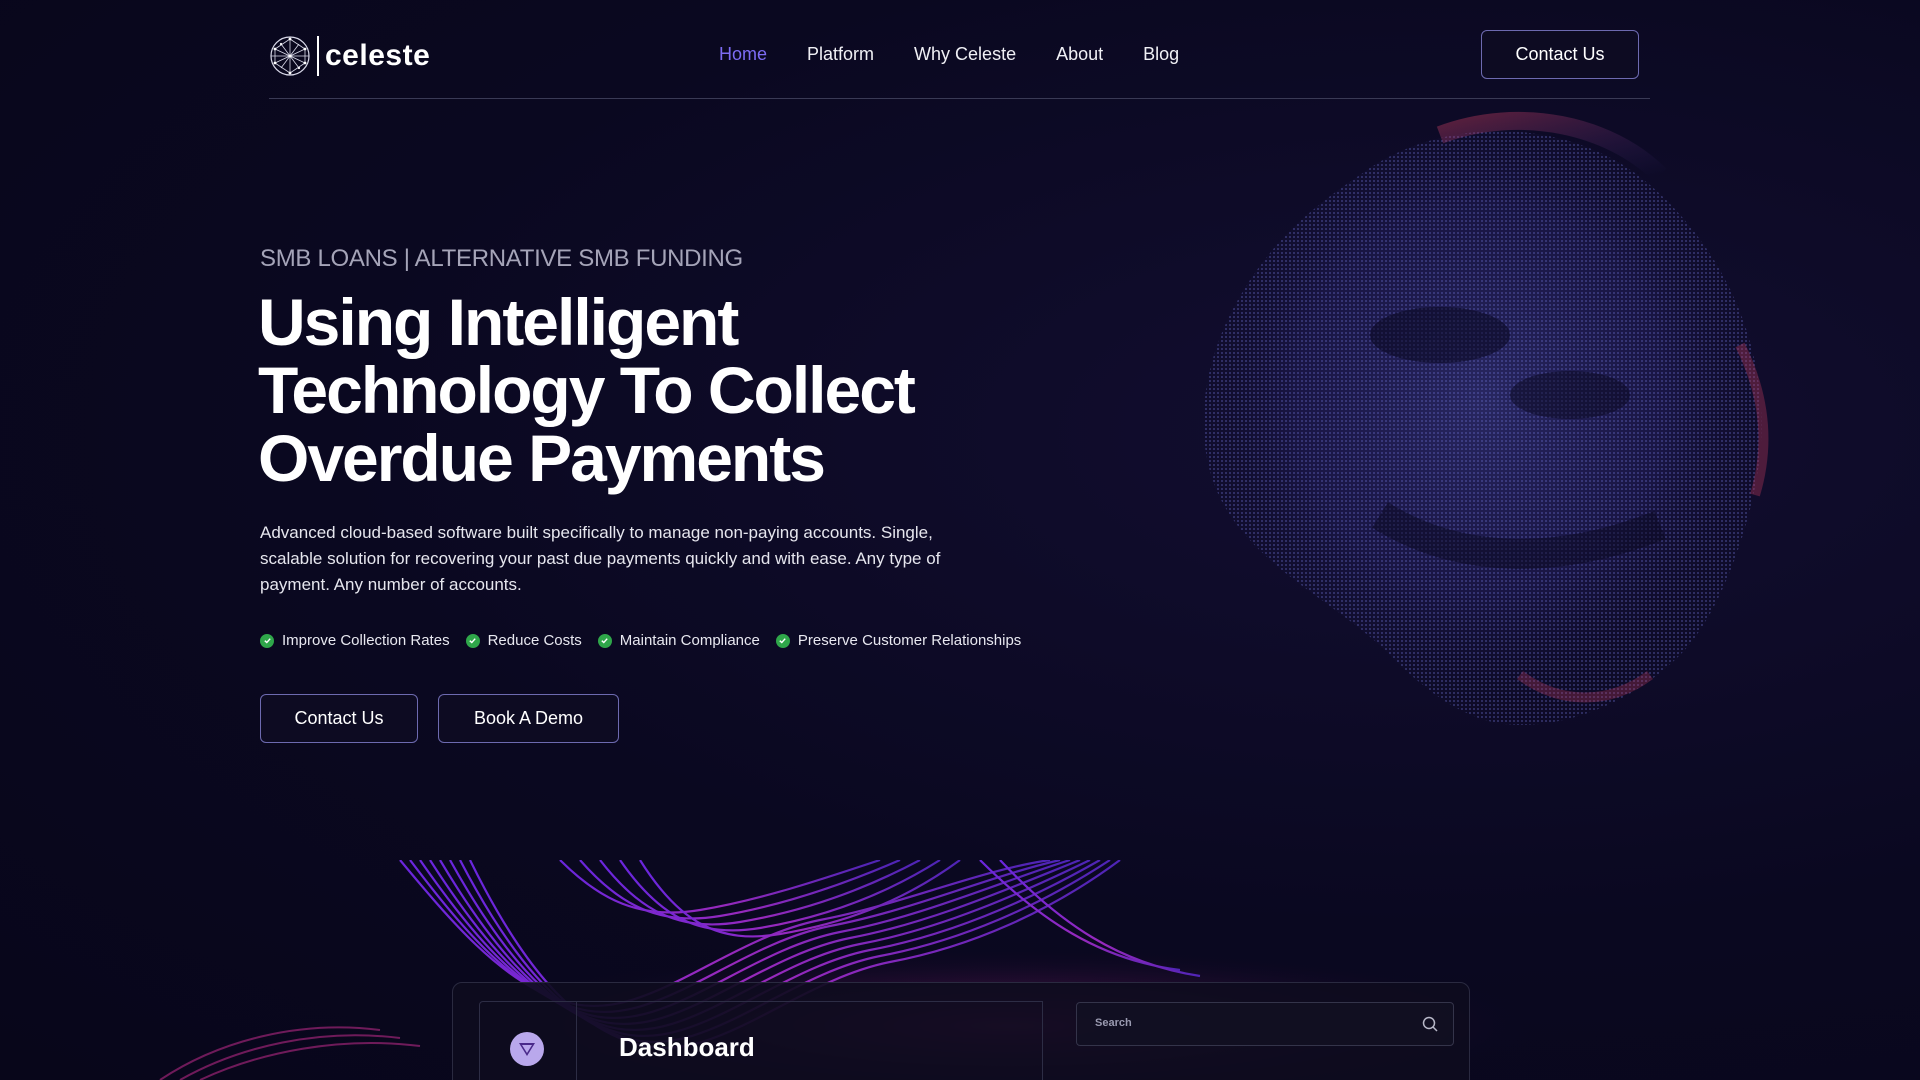 This screenshot has width=1920, height=1080. I want to click on logo-divider, so click(318, 56).